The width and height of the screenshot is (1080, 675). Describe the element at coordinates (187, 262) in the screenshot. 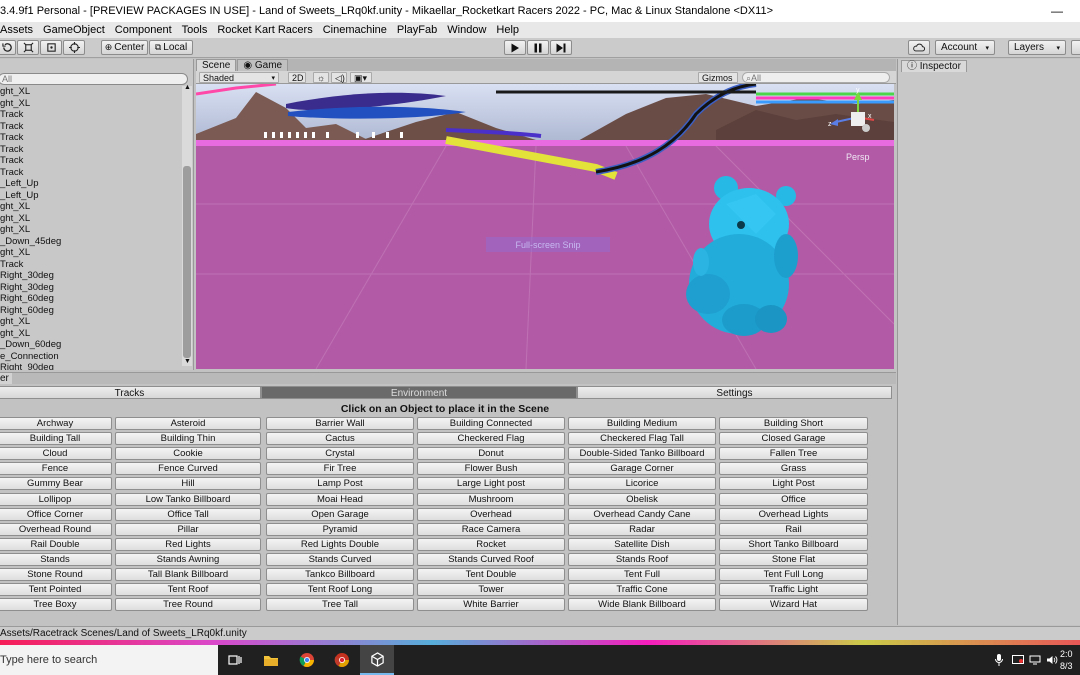

I see `scrollbar-thumb` at that location.